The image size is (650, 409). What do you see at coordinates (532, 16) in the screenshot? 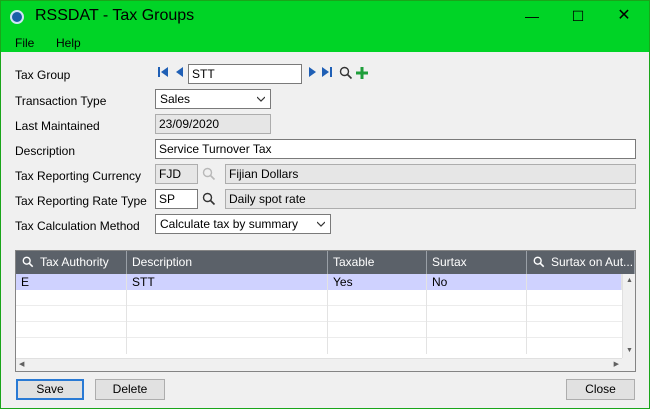
I see `minimize-button: —` at bounding box center [532, 16].